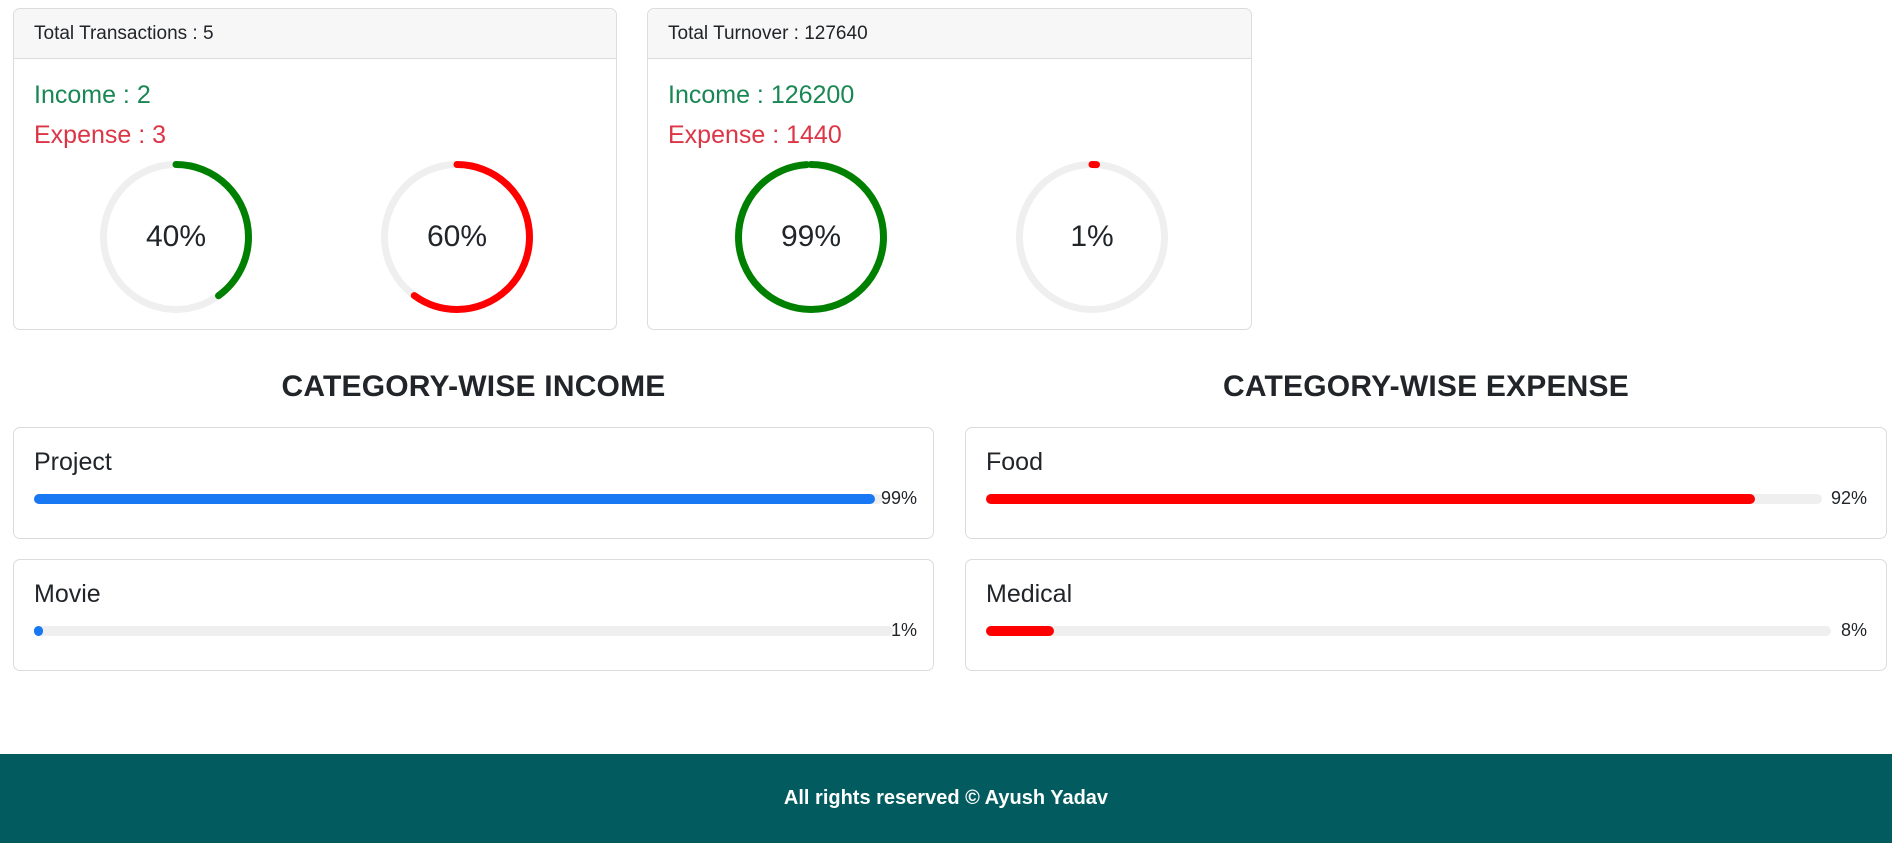 The image size is (1892, 843). What do you see at coordinates (100, 135) in the screenshot?
I see `transactions-expense-count: Expense : 3` at bounding box center [100, 135].